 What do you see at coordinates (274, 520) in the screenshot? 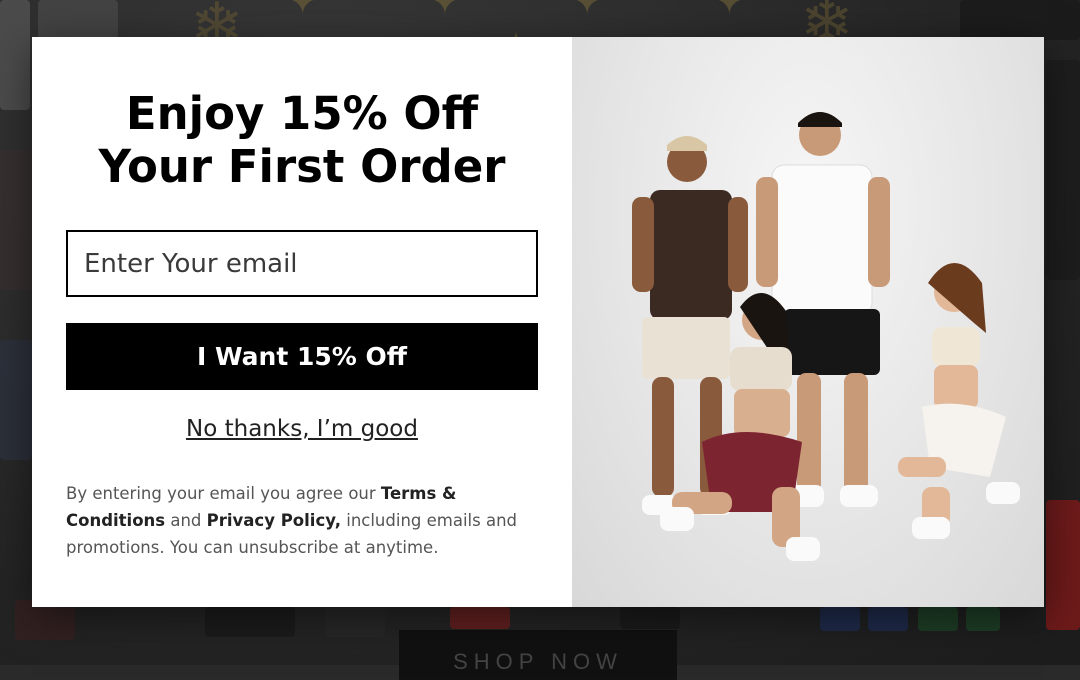
I see `privacy-policy-link: Privacy Policy,` at bounding box center [274, 520].